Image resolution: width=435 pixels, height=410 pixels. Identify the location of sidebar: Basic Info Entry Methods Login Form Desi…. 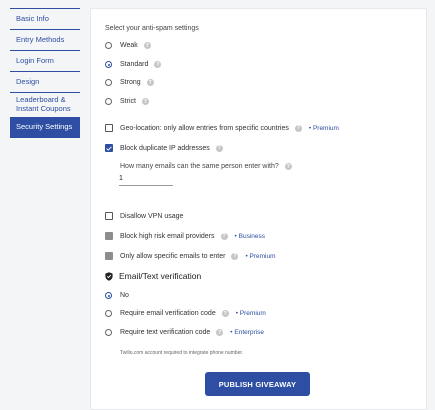
(45, 73).